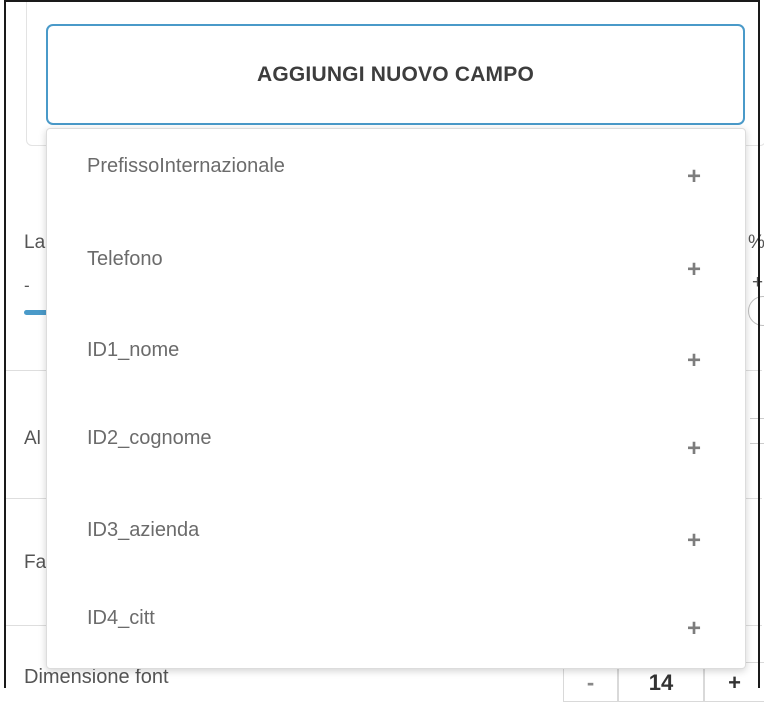 Image resolution: width=764 pixels, height=703 pixels. Describe the element at coordinates (35, 242) in the screenshot. I see `width-label: La` at that location.